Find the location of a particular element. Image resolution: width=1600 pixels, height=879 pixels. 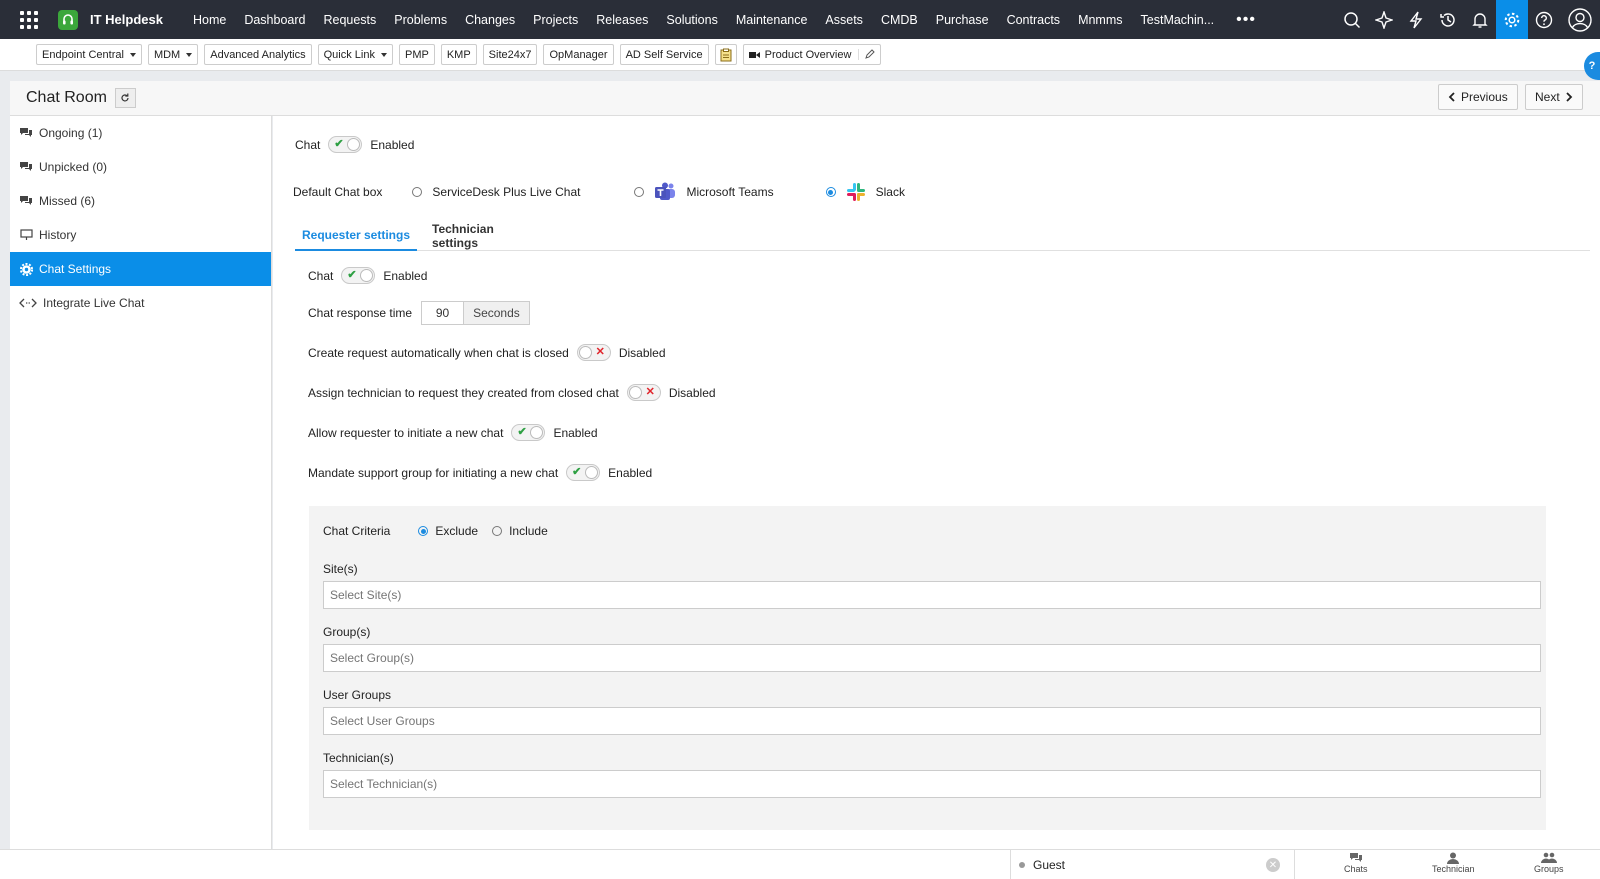

allow-new-chat-toggle: ✔ is located at coordinates (528, 432).